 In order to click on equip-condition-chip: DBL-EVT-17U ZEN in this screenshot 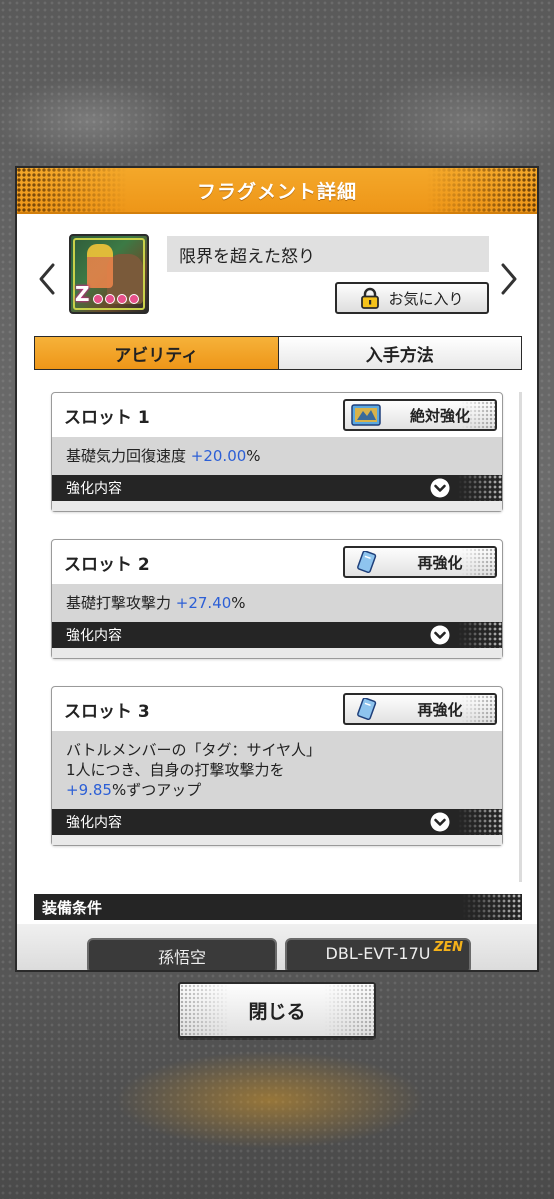, I will do `click(378, 954)`.